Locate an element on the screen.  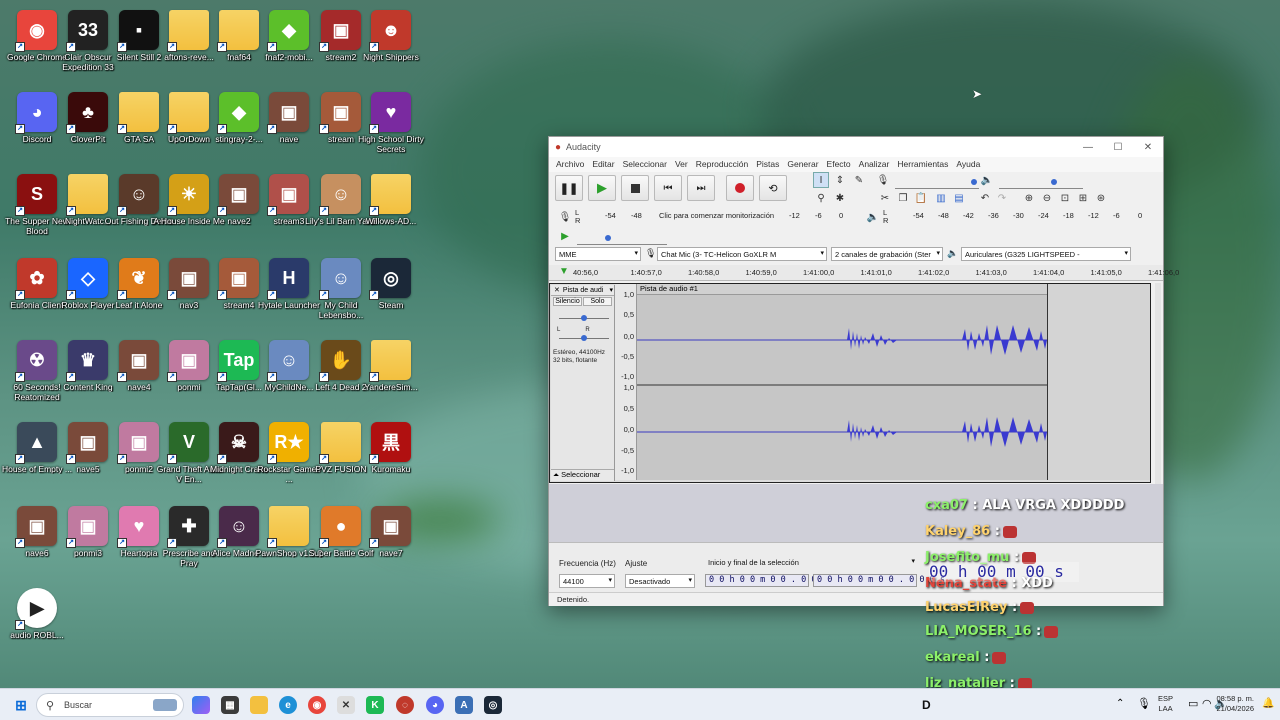
chrome-icon: ◉ is located at coordinates (317, 705).